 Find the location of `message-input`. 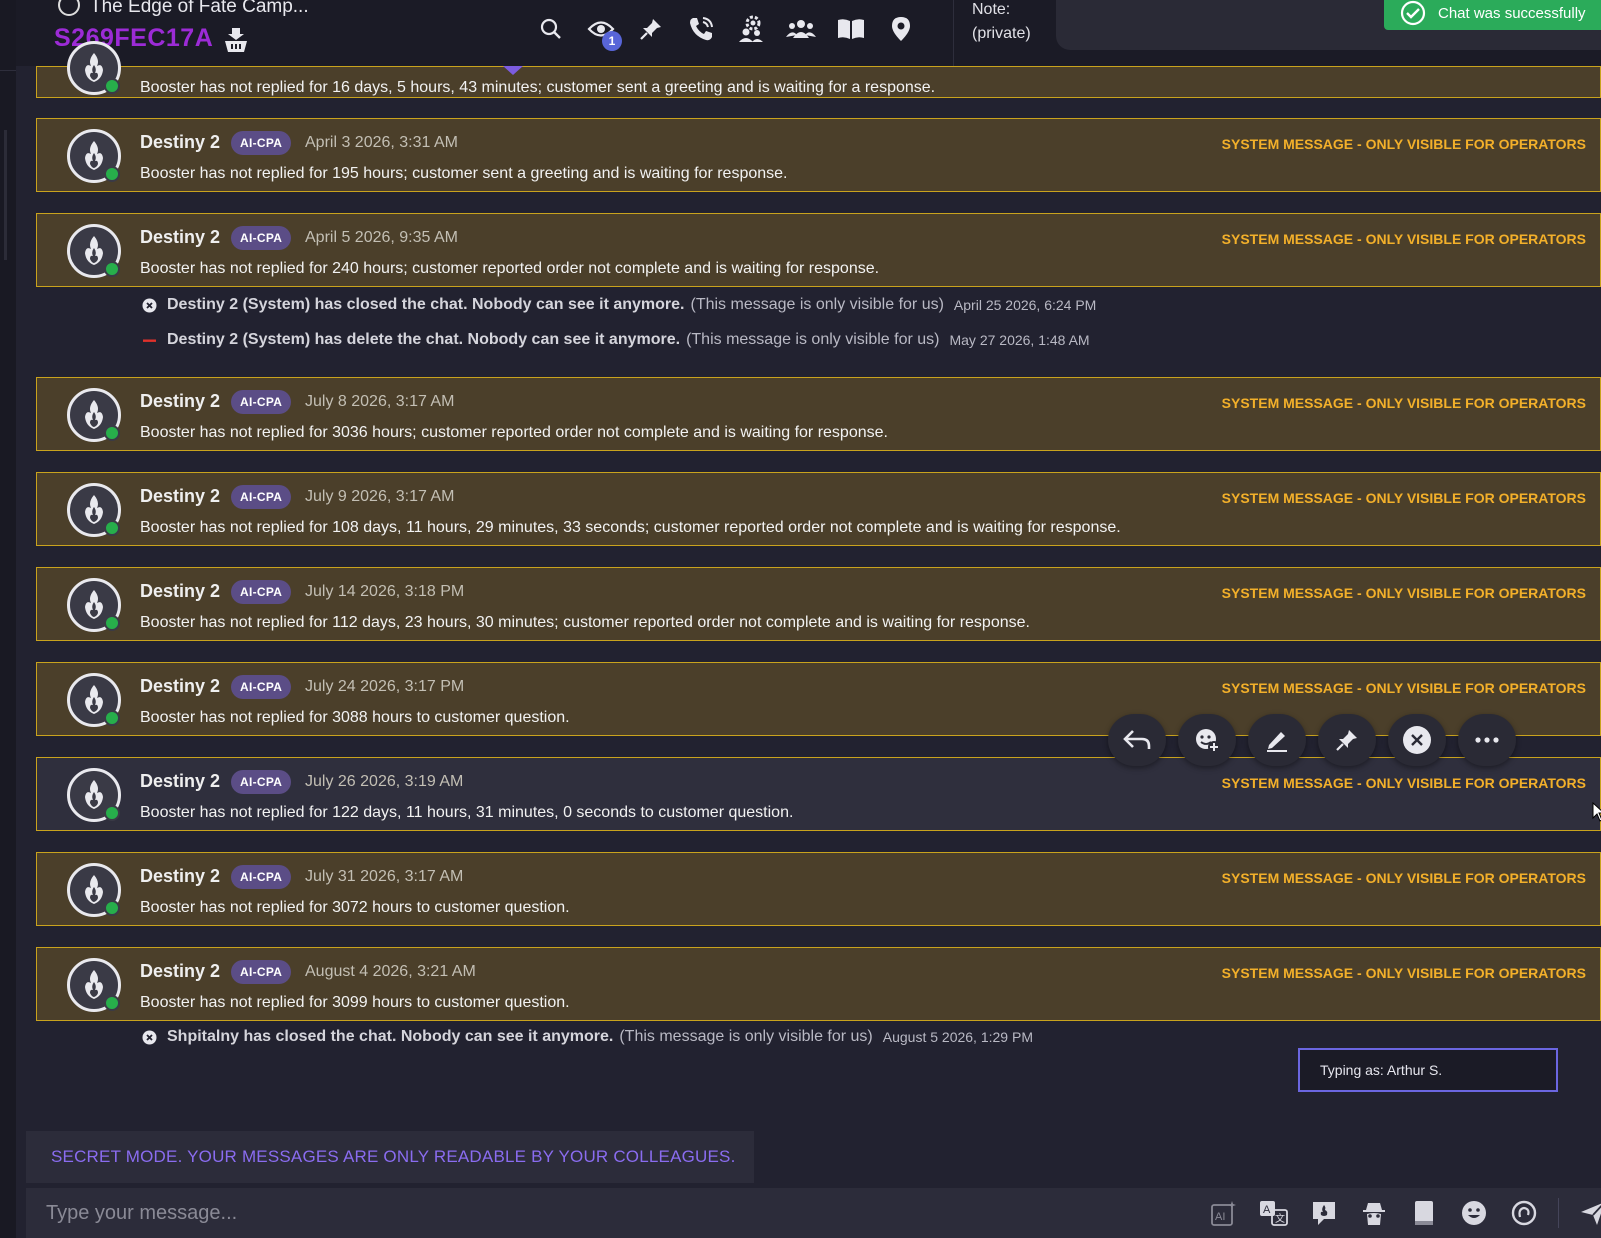

message-input is located at coordinates (596, 1213).